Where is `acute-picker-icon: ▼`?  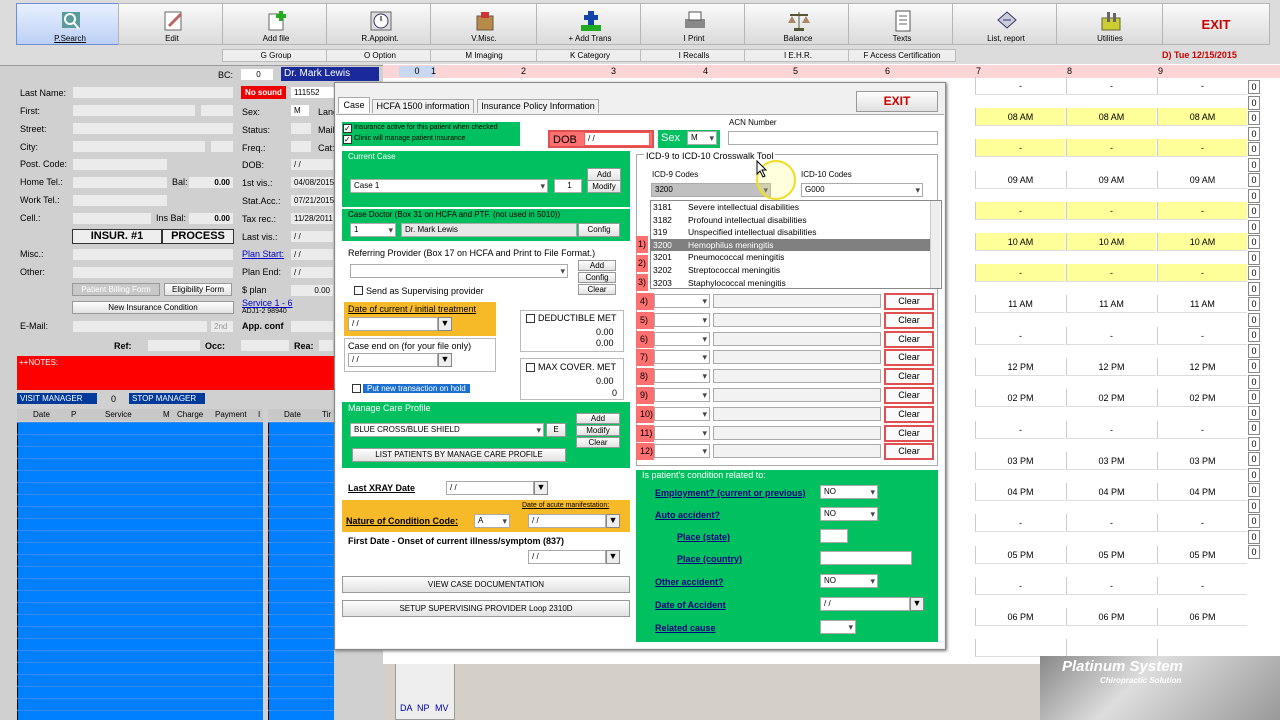
acute-picker-icon: ▼ is located at coordinates (613, 521).